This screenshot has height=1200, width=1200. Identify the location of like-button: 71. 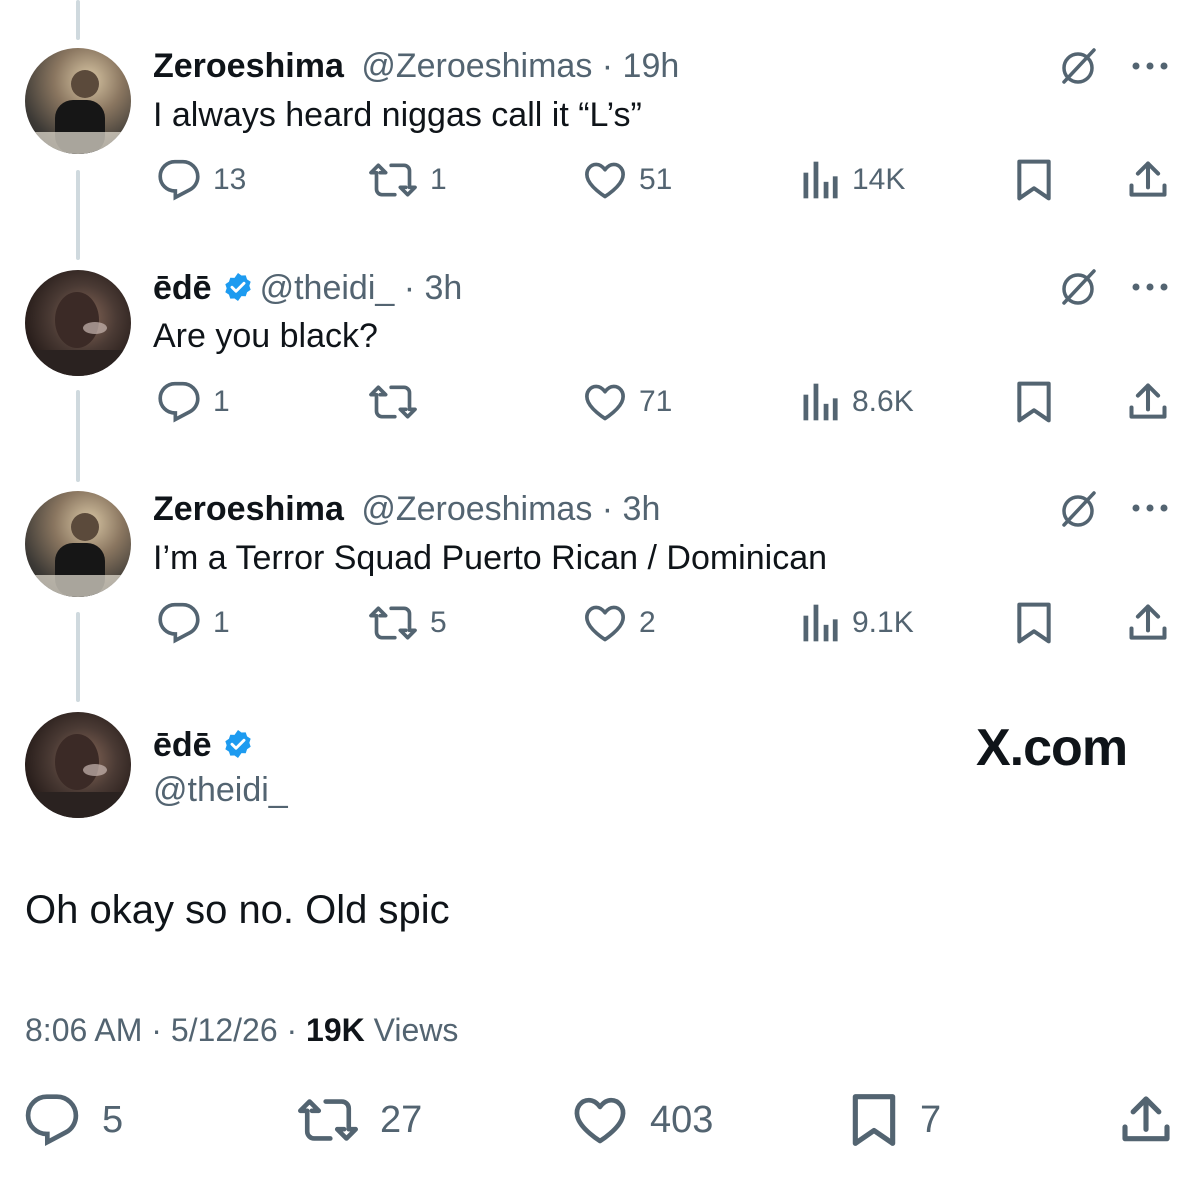
(627, 402).